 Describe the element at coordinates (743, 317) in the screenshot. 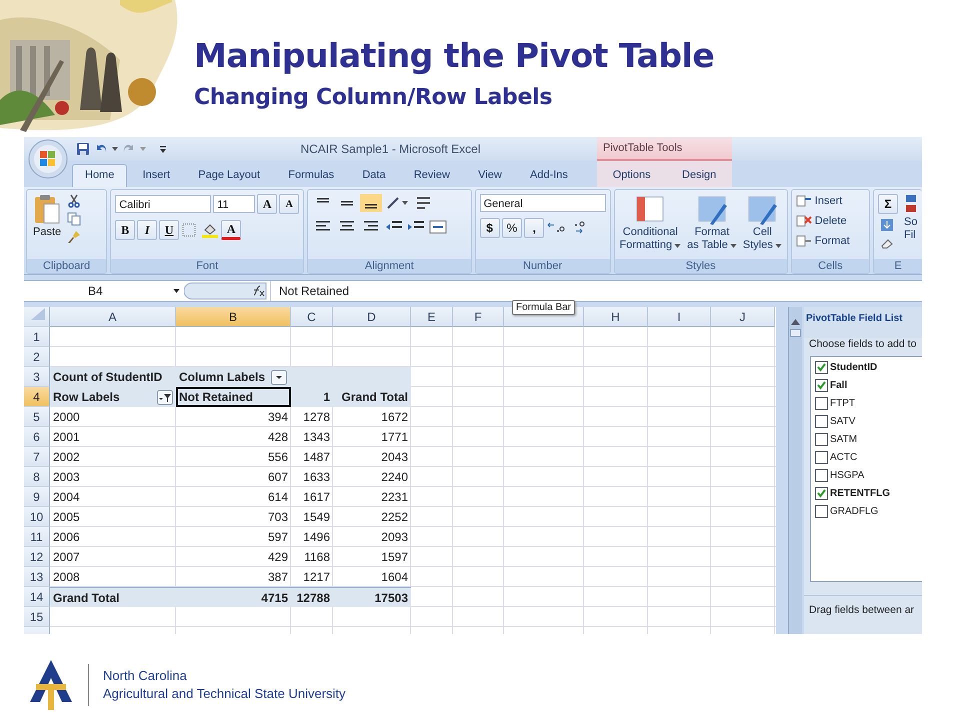

I see `column-header: J` at that location.